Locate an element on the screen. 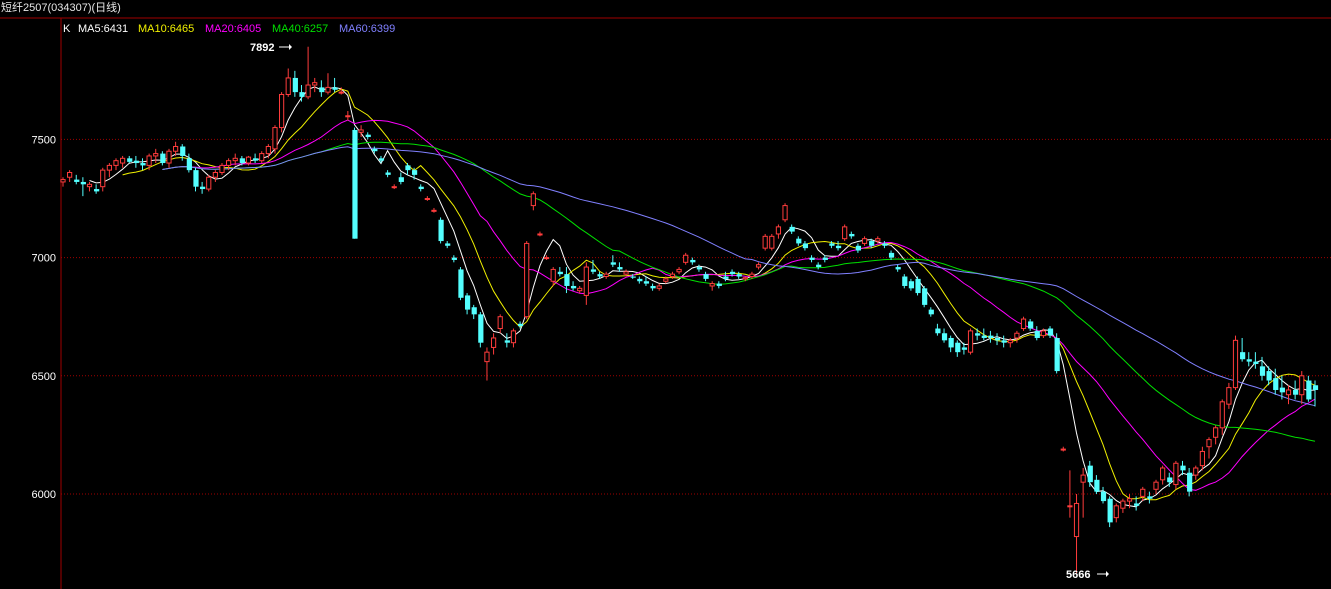 This screenshot has height=589, width=1331. legend-k-label: K is located at coordinates (67, 29).